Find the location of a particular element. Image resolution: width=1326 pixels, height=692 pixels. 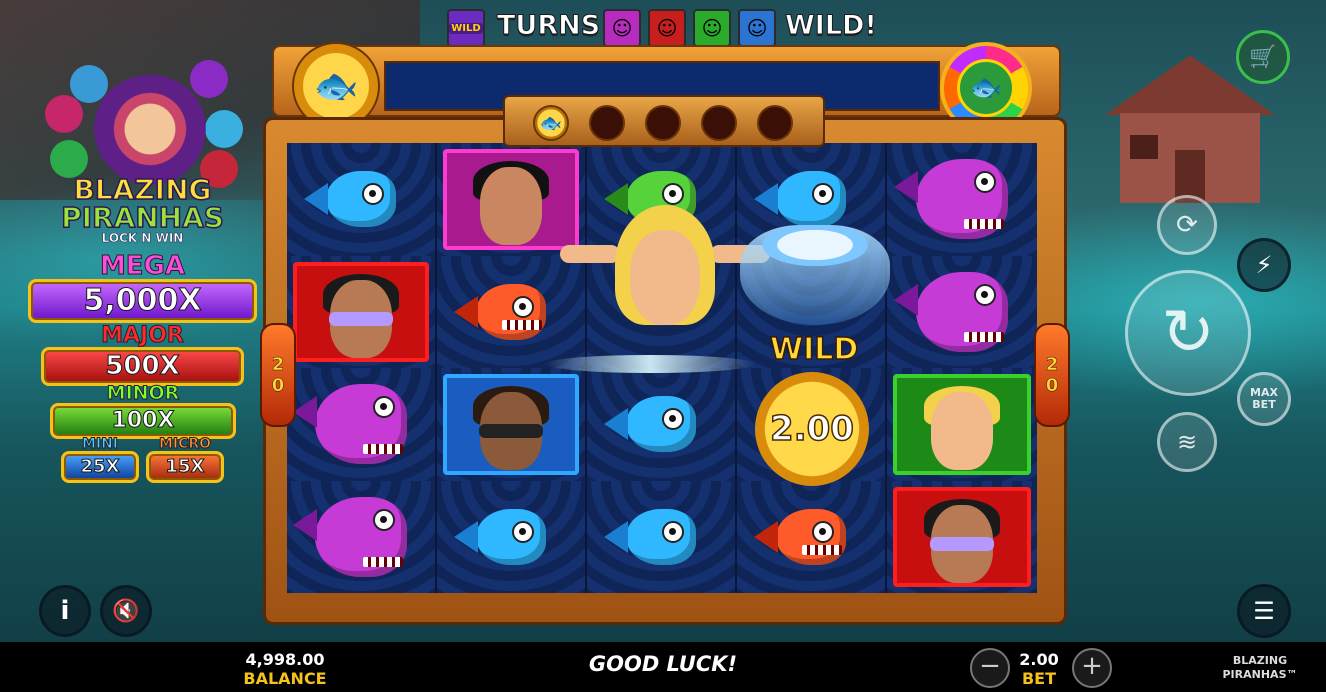

autoplay-icon: ⟳ is located at coordinates (1187, 225).